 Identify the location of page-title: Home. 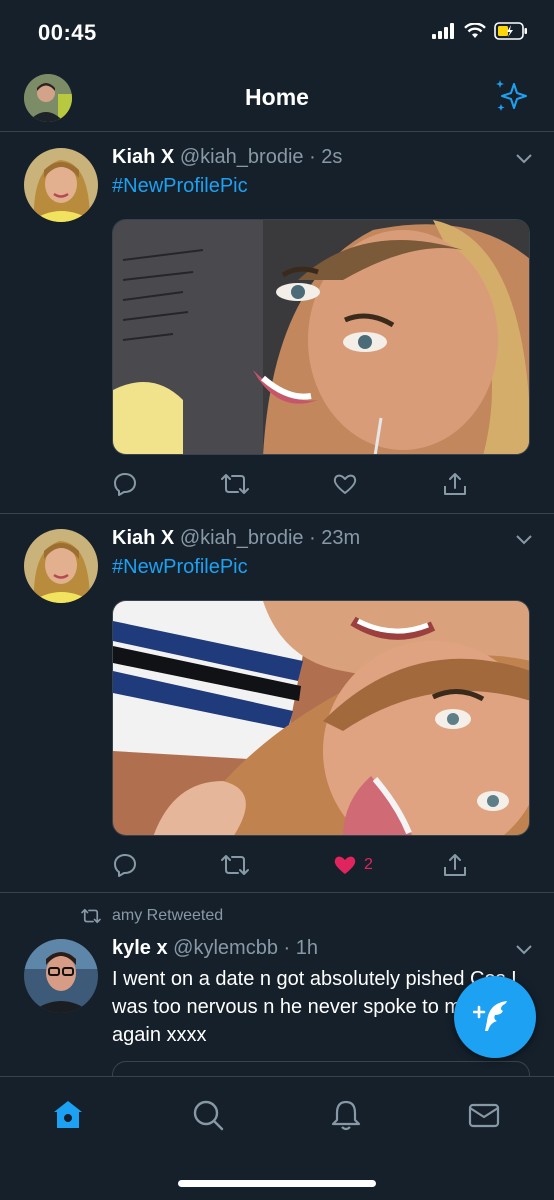
(277, 97).